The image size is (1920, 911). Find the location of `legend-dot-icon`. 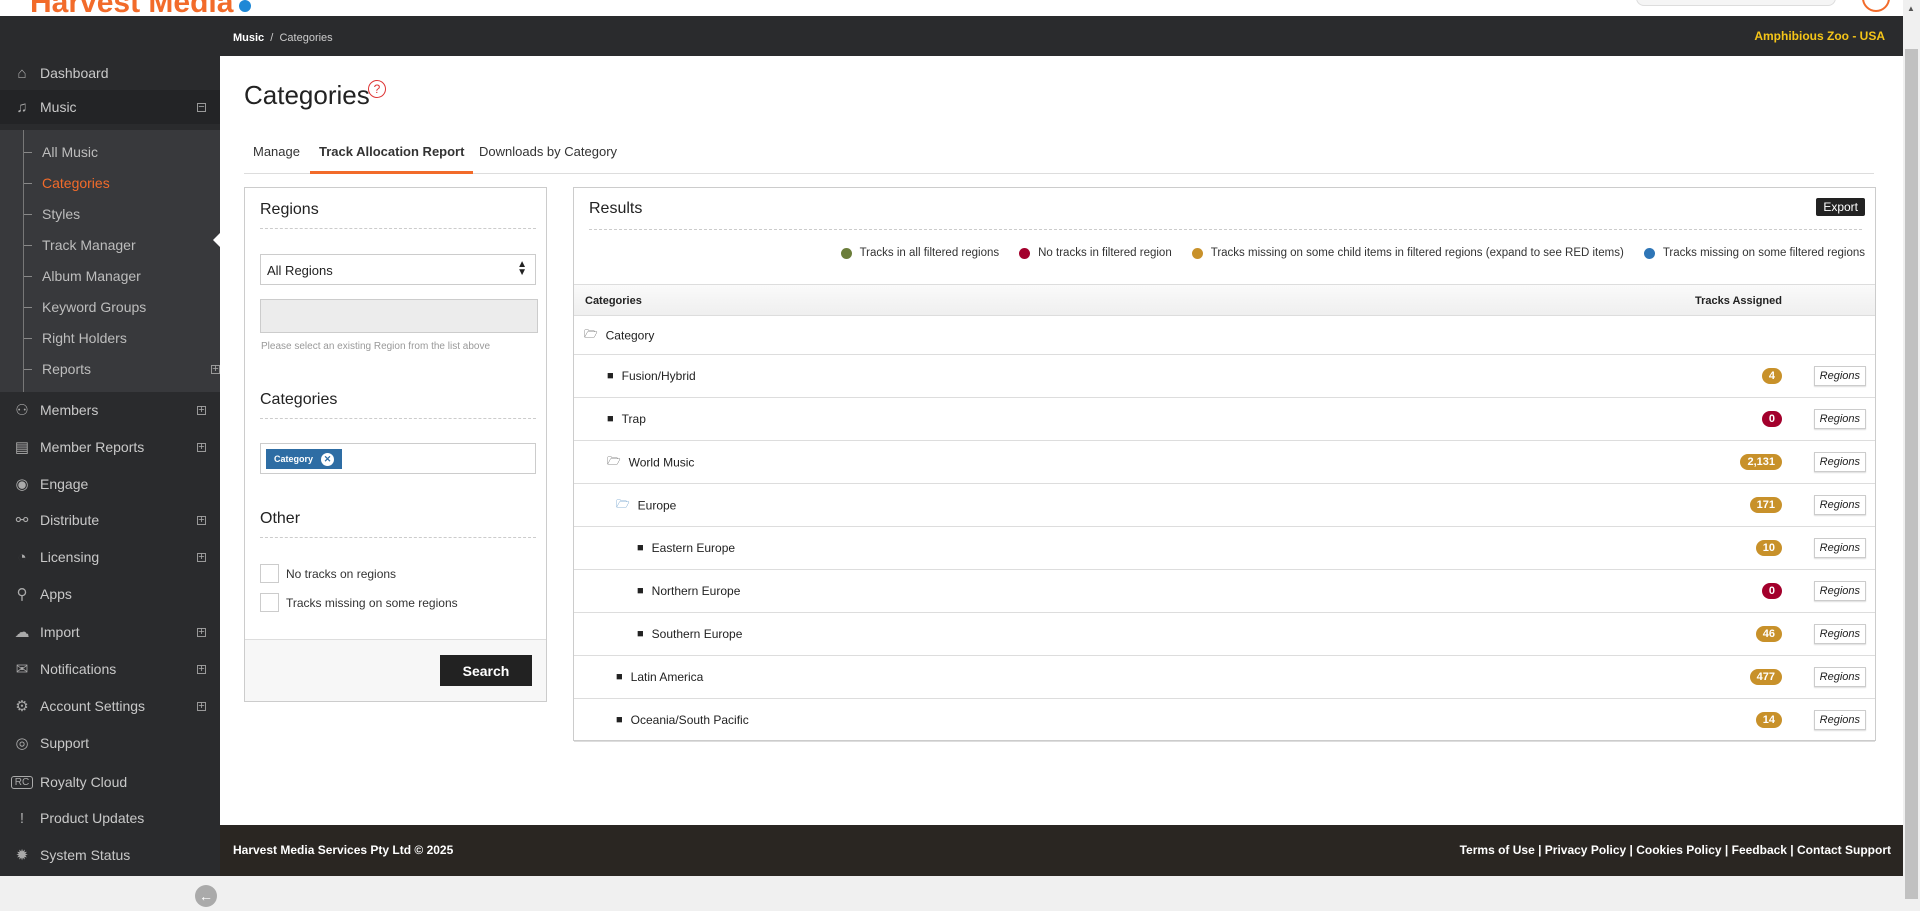

legend-dot-icon is located at coordinates (1025, 253).